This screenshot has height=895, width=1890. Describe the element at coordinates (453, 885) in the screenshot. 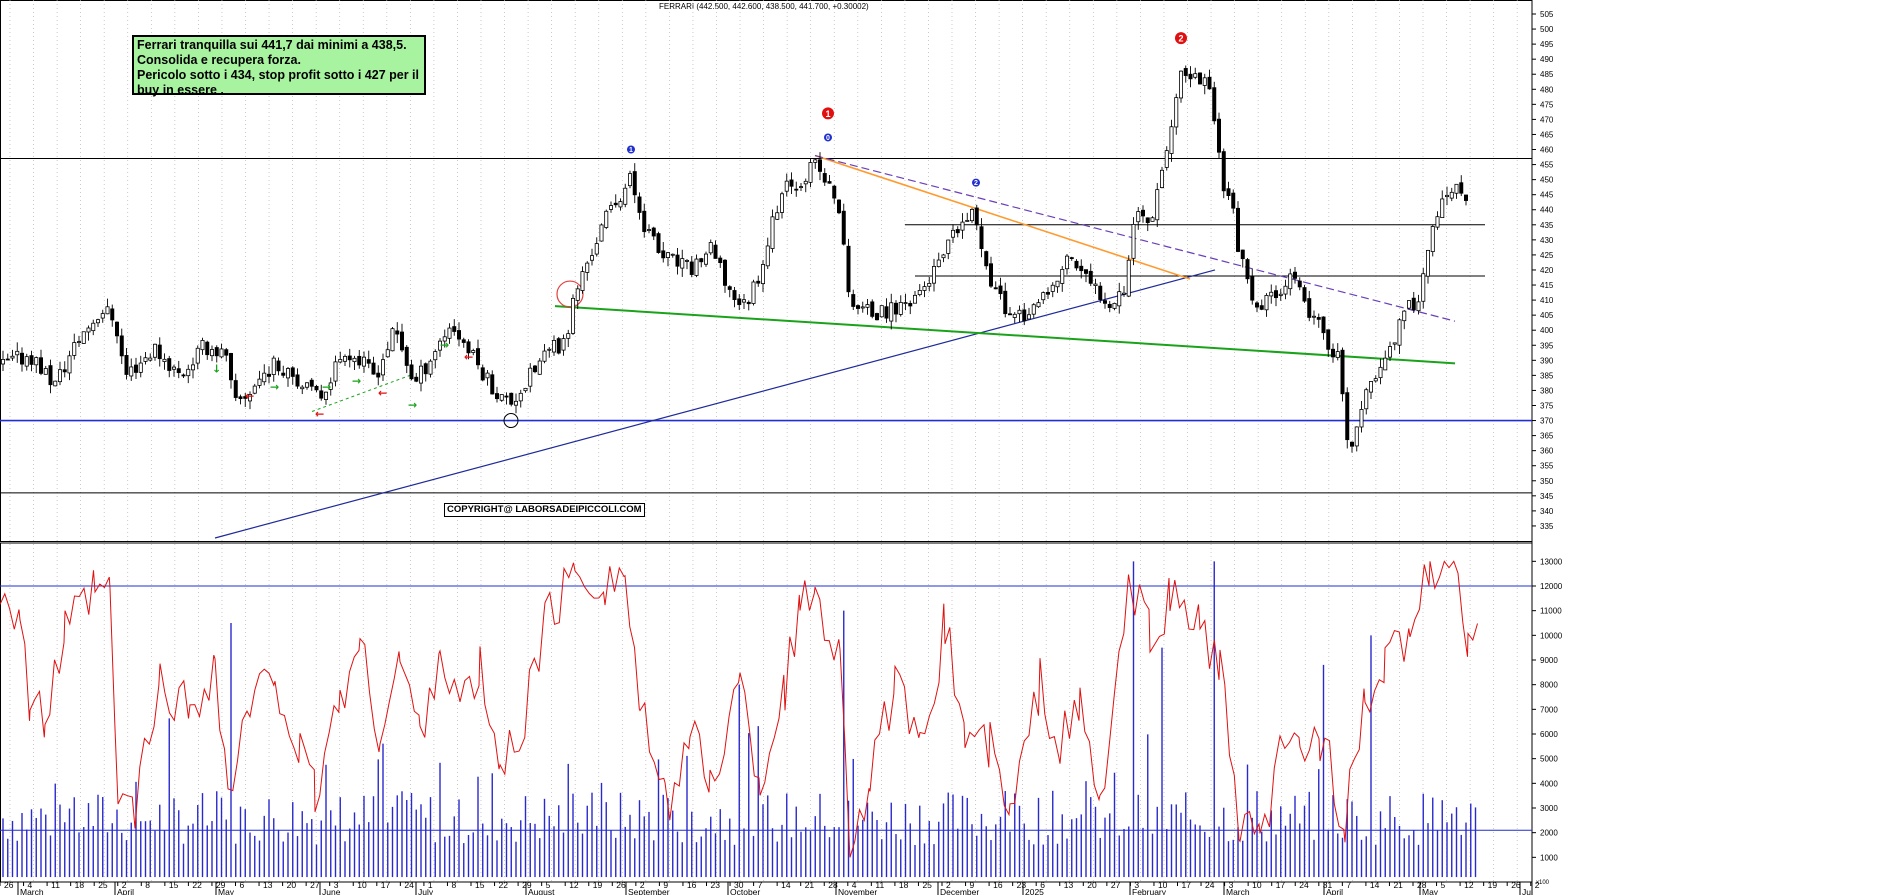

I see `day-tick-label: 8` at that location.